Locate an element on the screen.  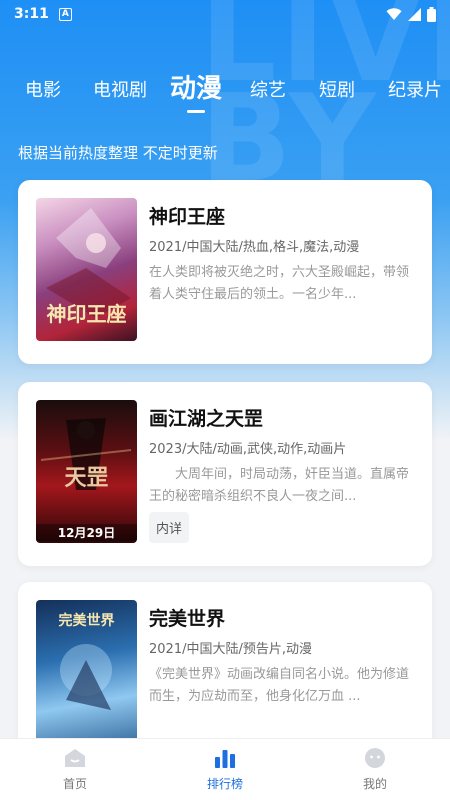
poster-title-text: 神印王座 is located at coordinates (86, 314).